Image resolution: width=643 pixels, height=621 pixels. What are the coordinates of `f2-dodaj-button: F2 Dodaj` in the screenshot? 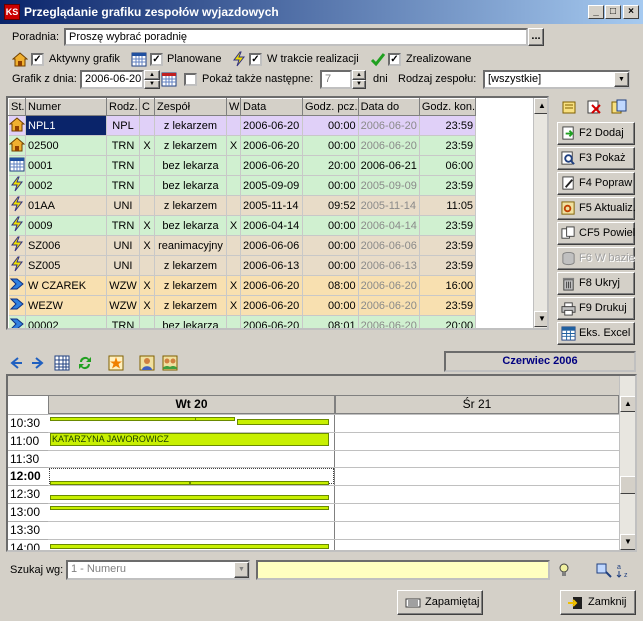 It's located at (596, 133).